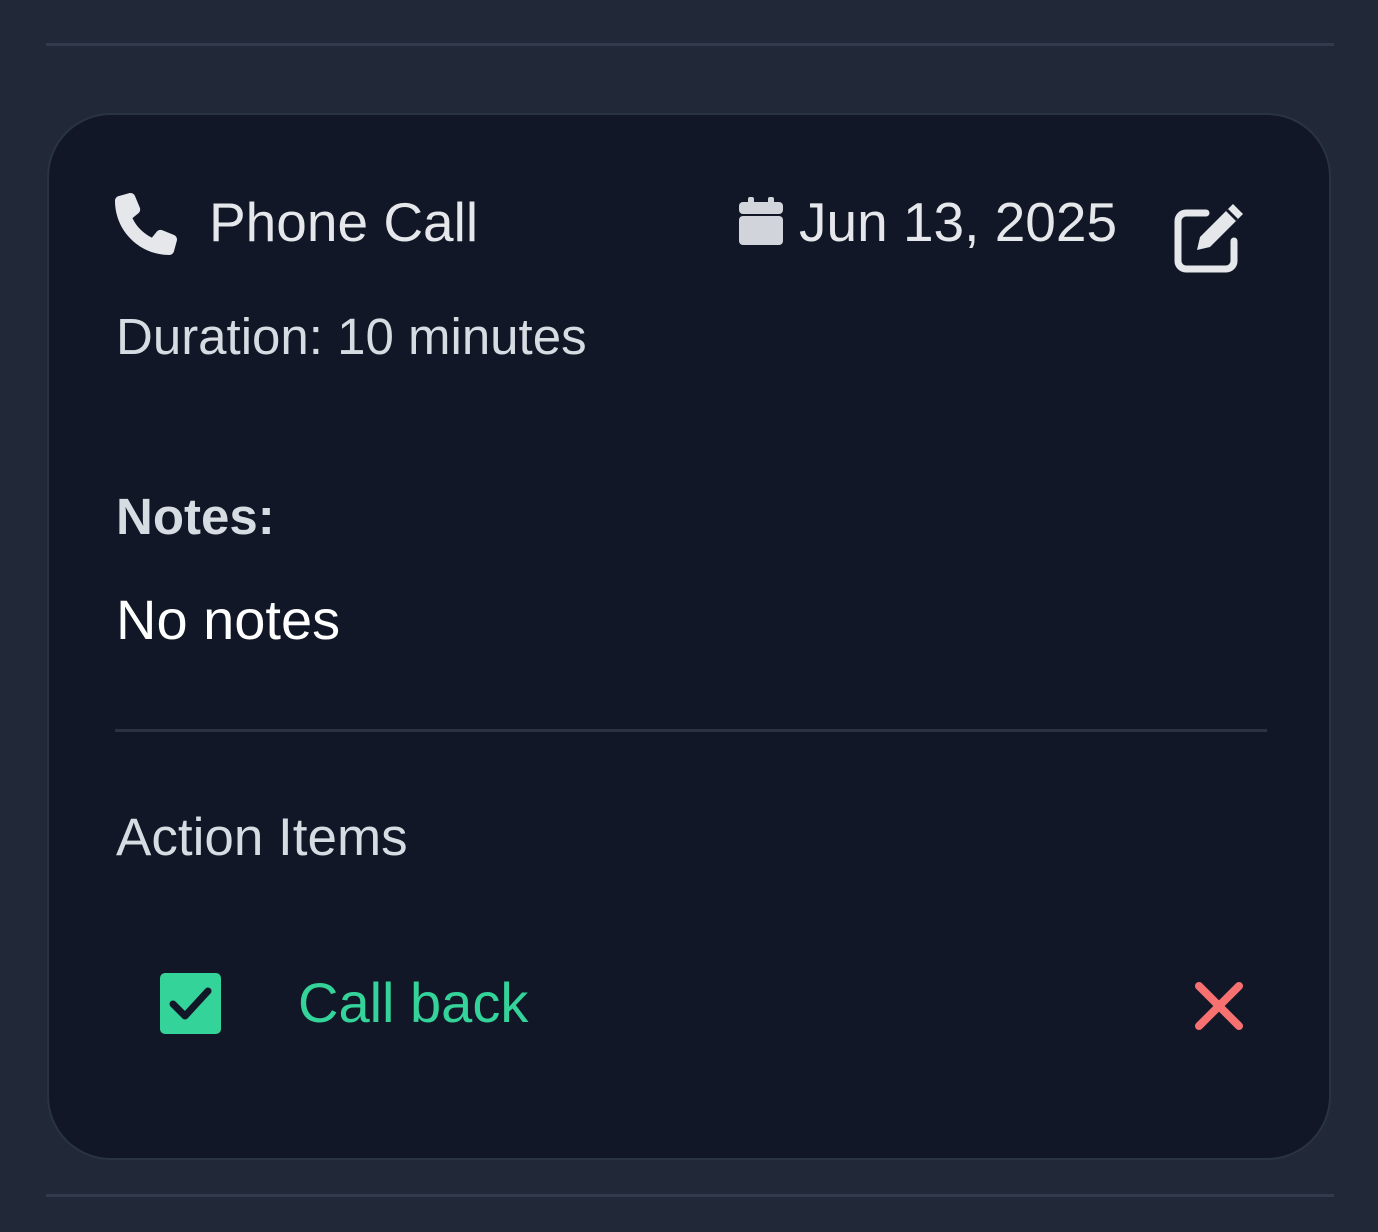  What do you see at coordinates (195, 516) in the screenshot?
I see `notes-label: Notes:` at bounding box center [195, 516].